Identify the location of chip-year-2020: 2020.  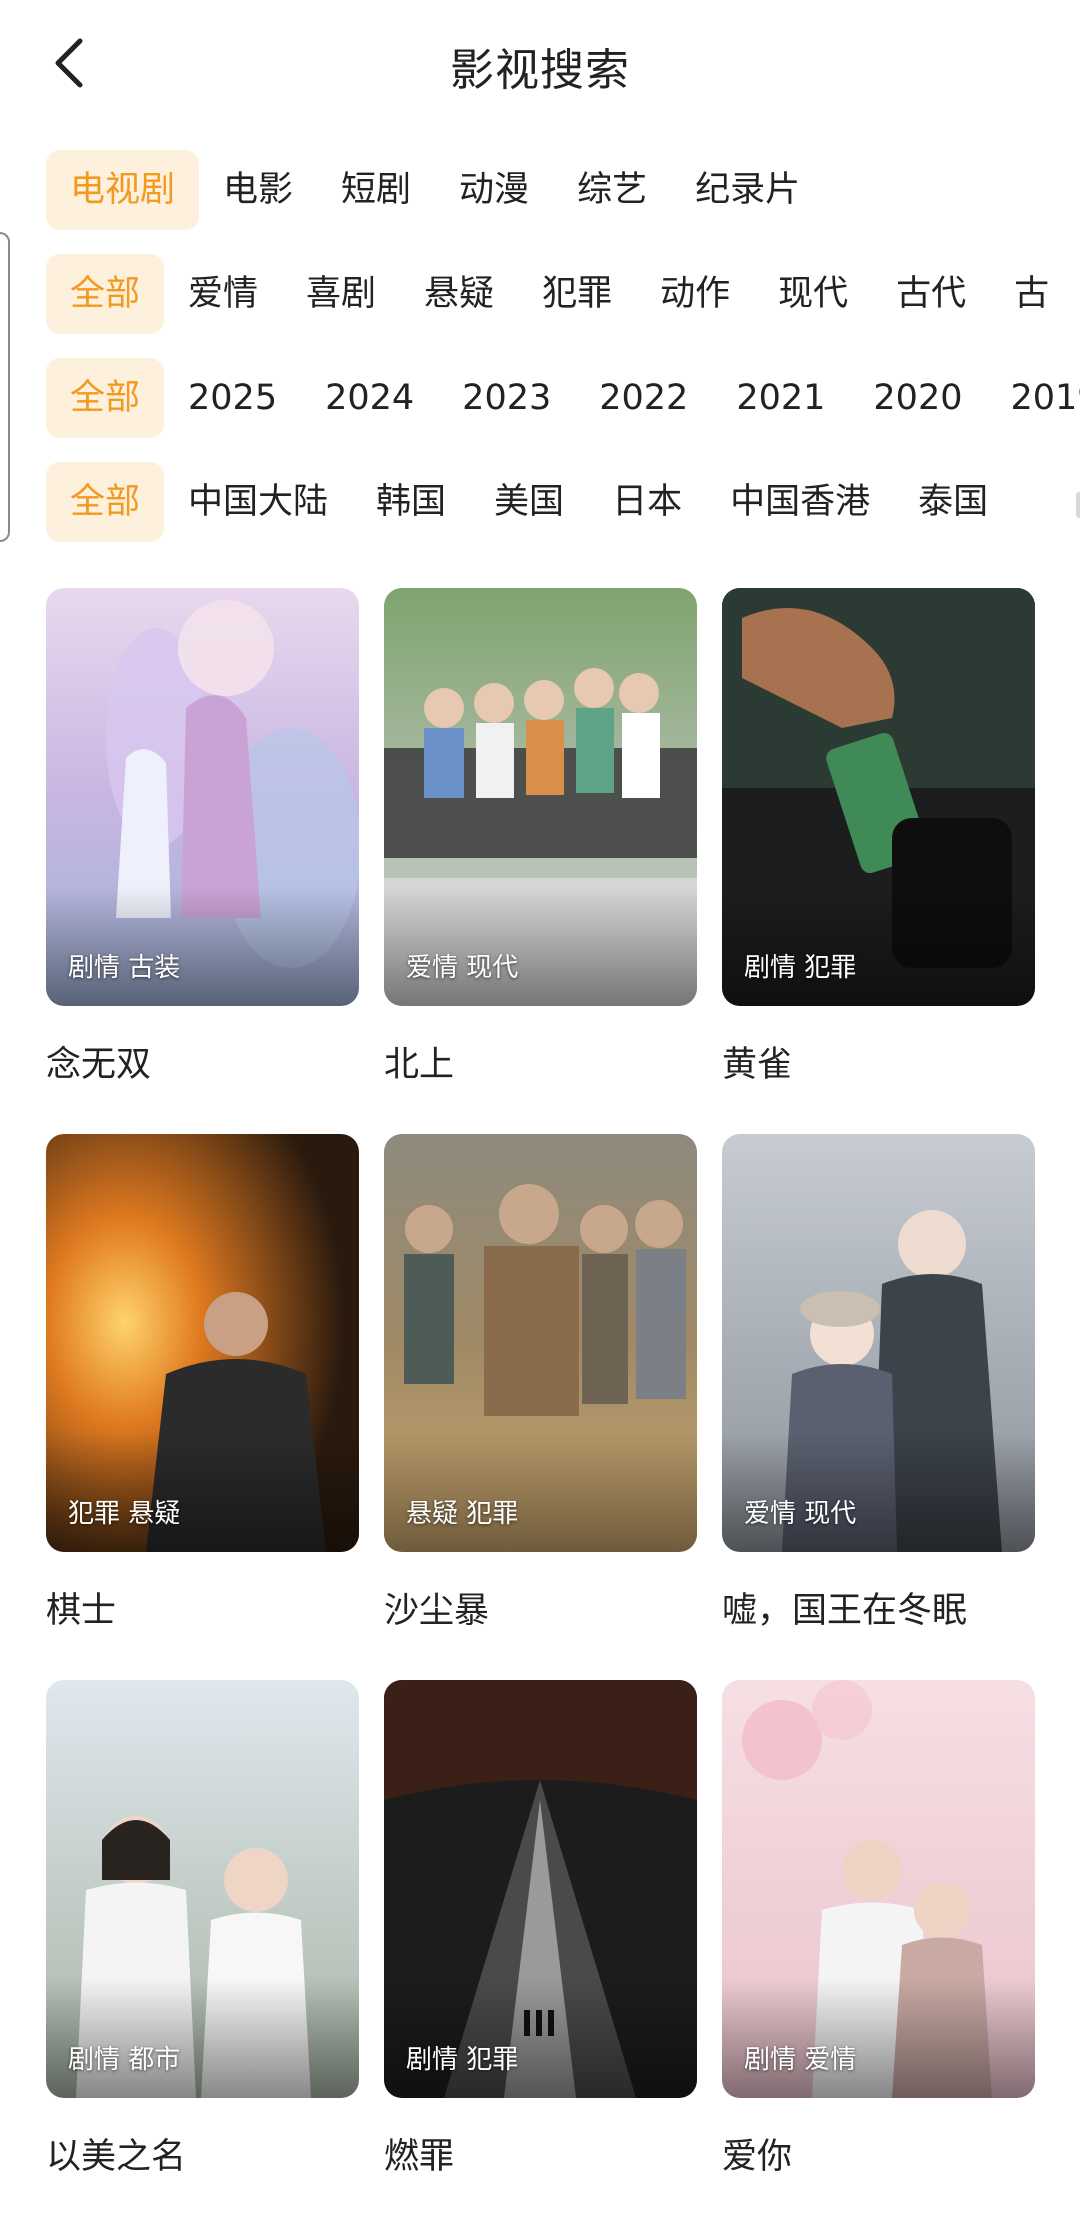
(917, 398).